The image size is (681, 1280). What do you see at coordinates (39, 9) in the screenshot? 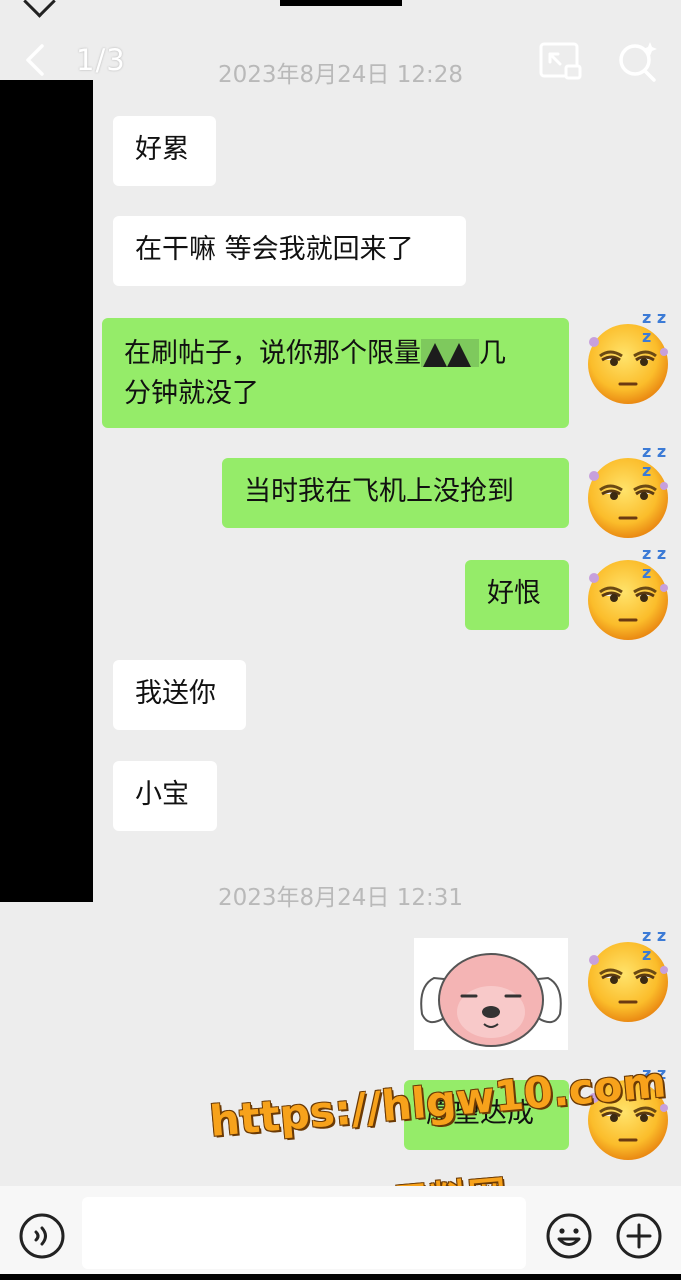
I see `corner-mark` at bounding box center [39, 9].